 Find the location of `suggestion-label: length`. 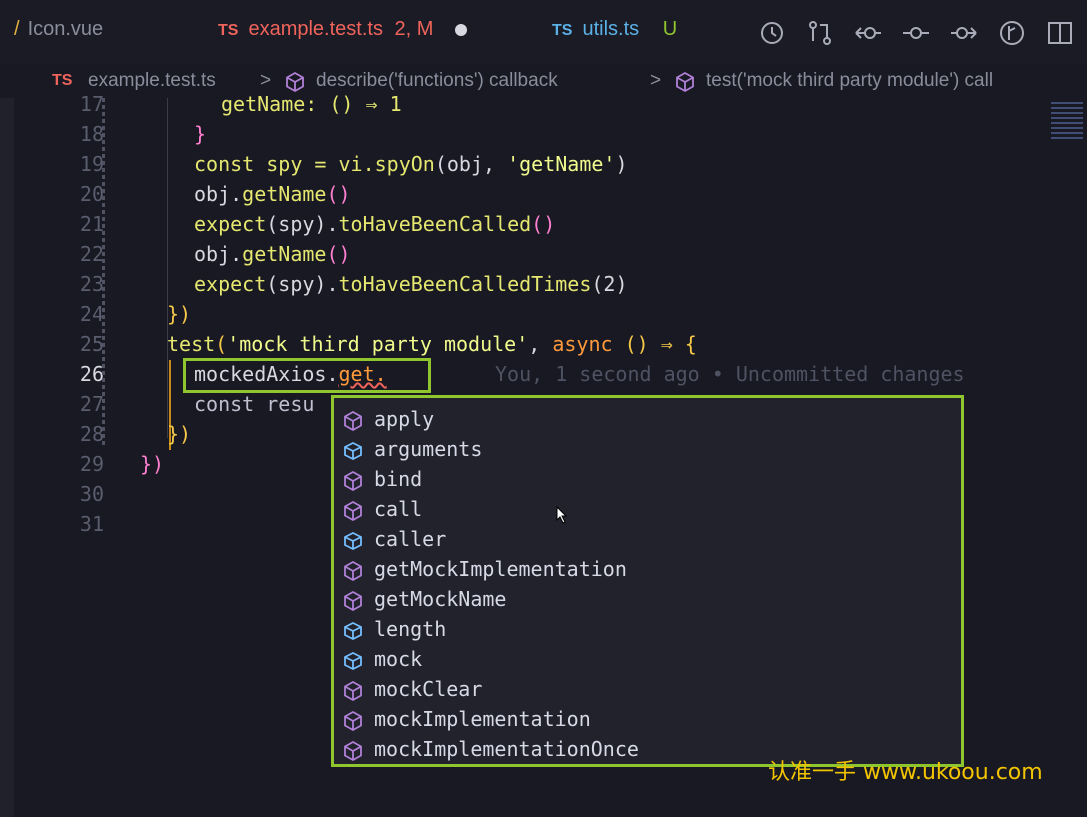

suggestion-label: length is located at coordinates (410, 629).